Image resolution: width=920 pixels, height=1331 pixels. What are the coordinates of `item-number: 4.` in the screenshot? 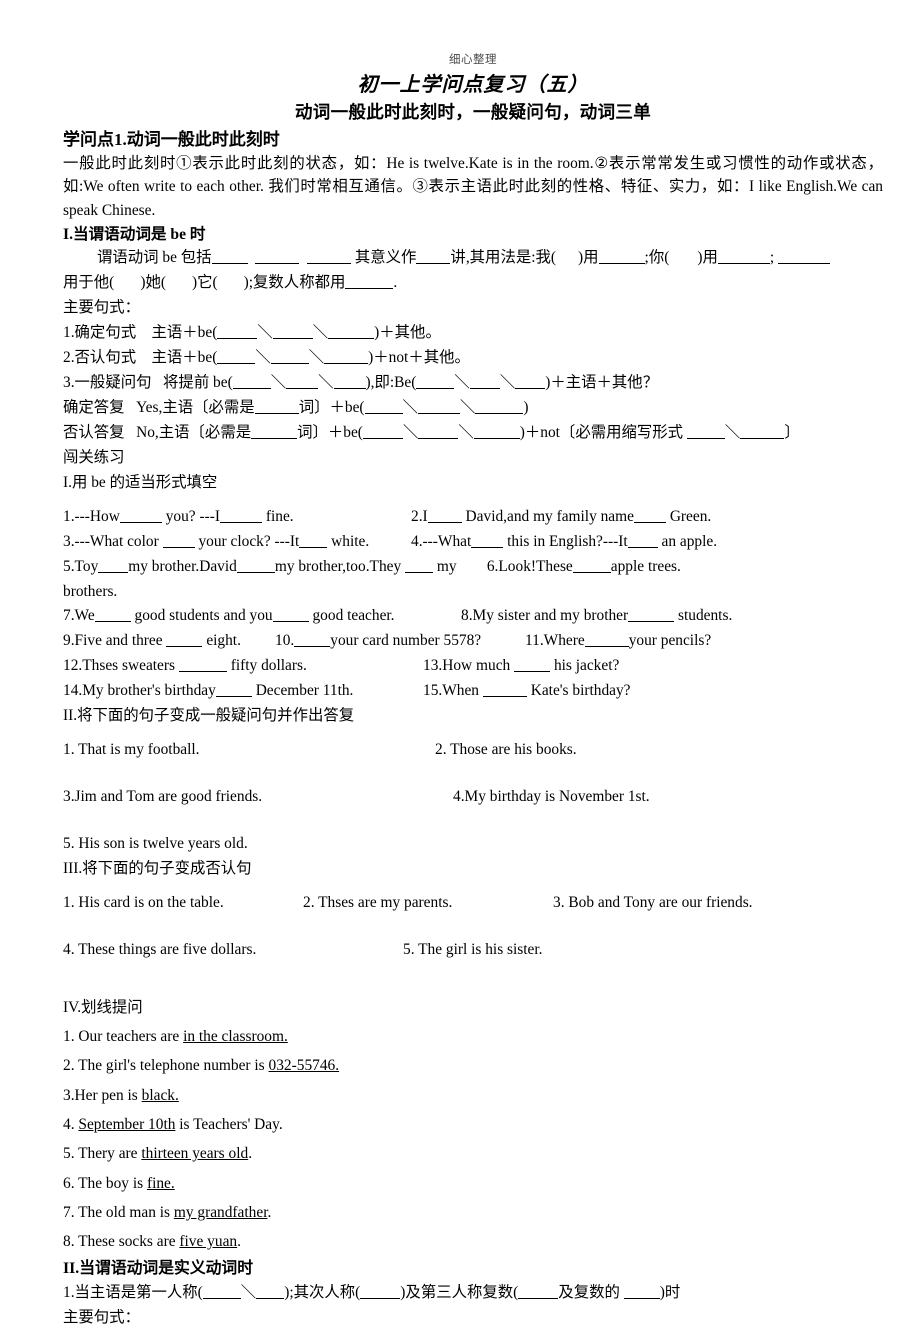 It's located at (417, 541).